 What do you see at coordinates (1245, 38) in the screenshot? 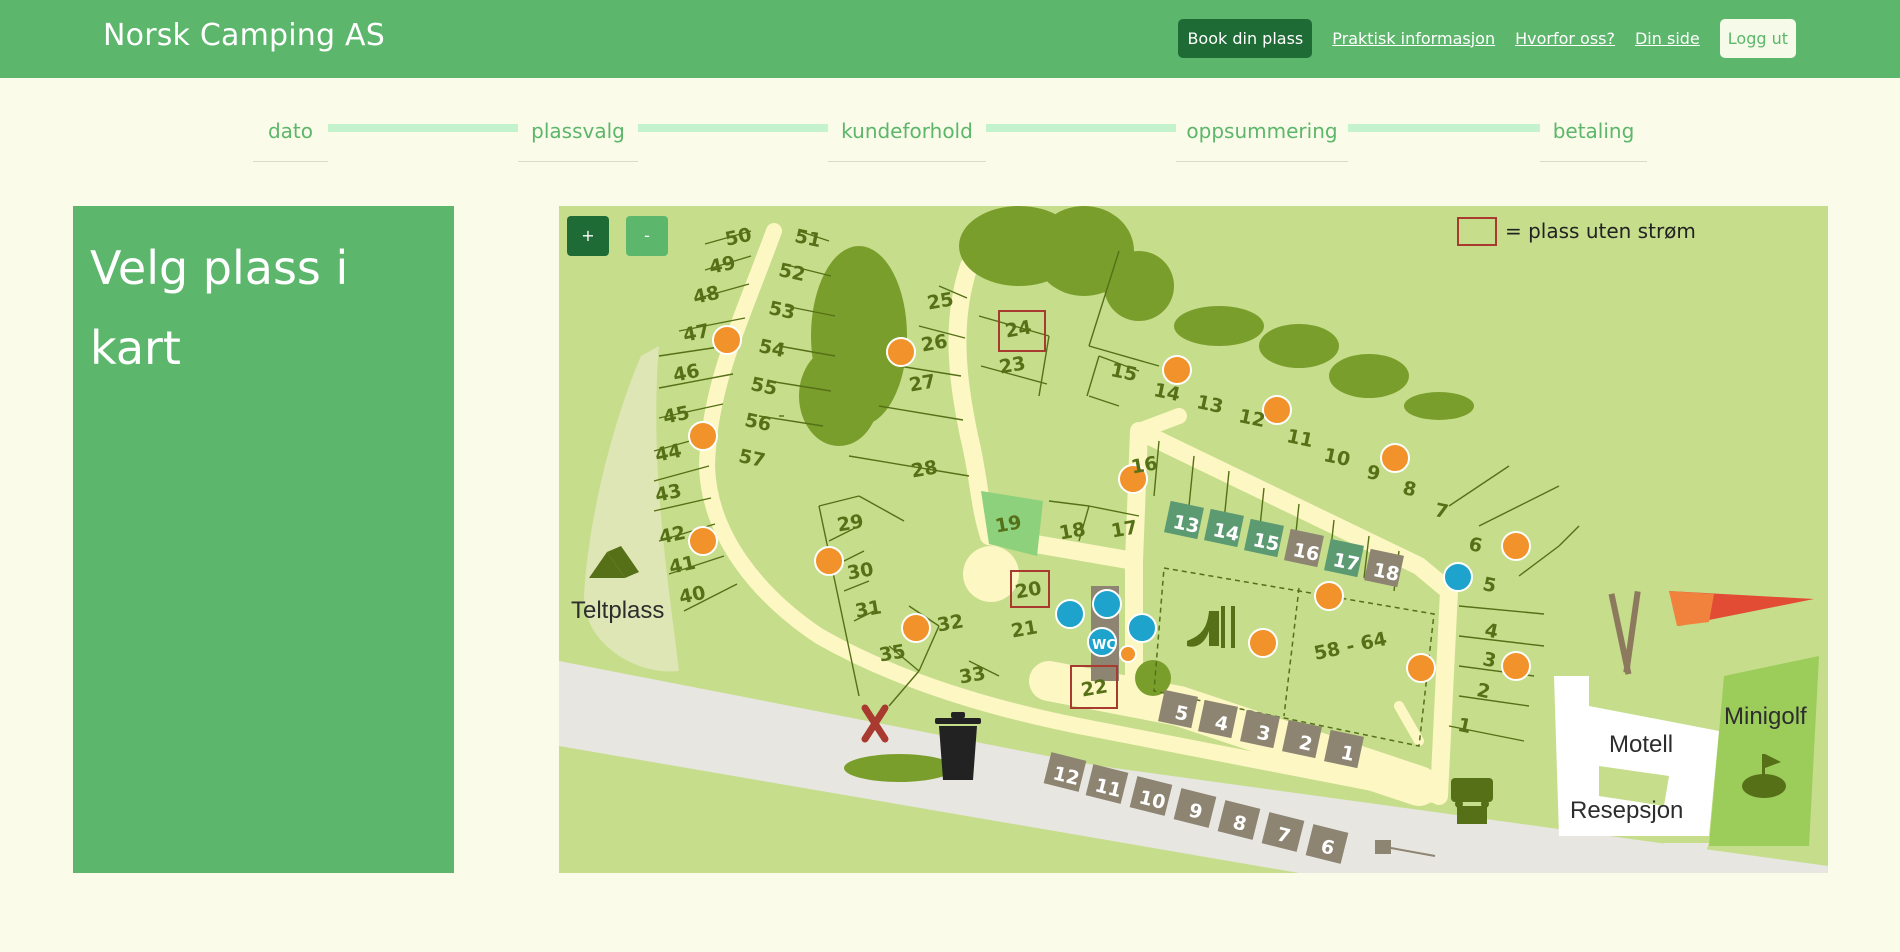
I see `book-button: Book din plass` at bounding box center [1245, 38].